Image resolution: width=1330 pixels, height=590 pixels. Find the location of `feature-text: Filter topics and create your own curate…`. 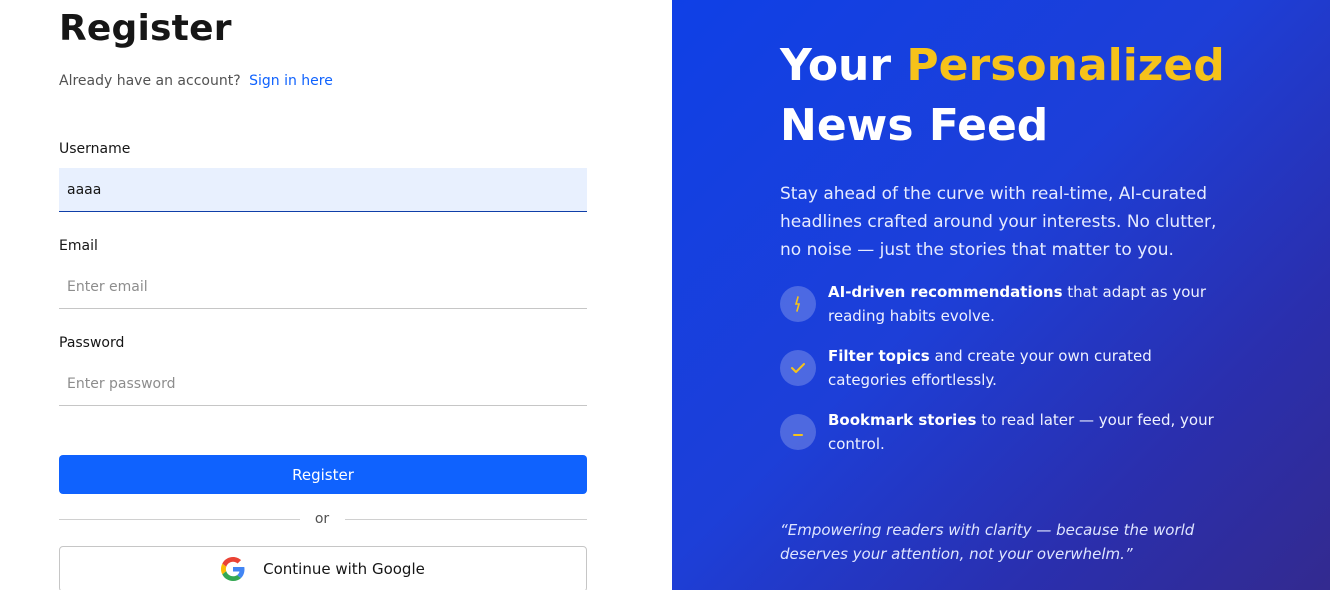

feature-text: Filter topics and create your own curate… is located at coordinates (1029, 368).